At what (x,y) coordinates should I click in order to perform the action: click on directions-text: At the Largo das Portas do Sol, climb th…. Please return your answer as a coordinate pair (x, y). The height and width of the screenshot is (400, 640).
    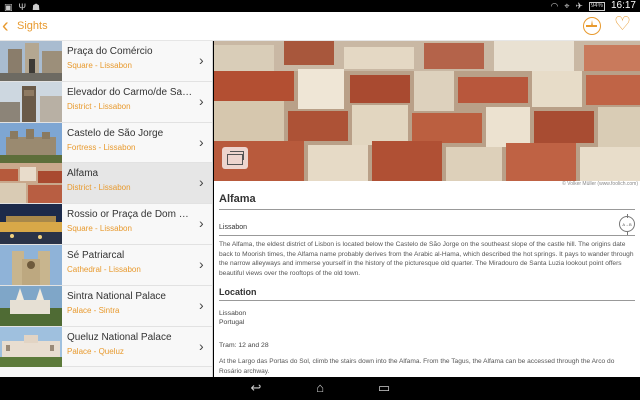
    Looking at the image, I should click on (417, 366).